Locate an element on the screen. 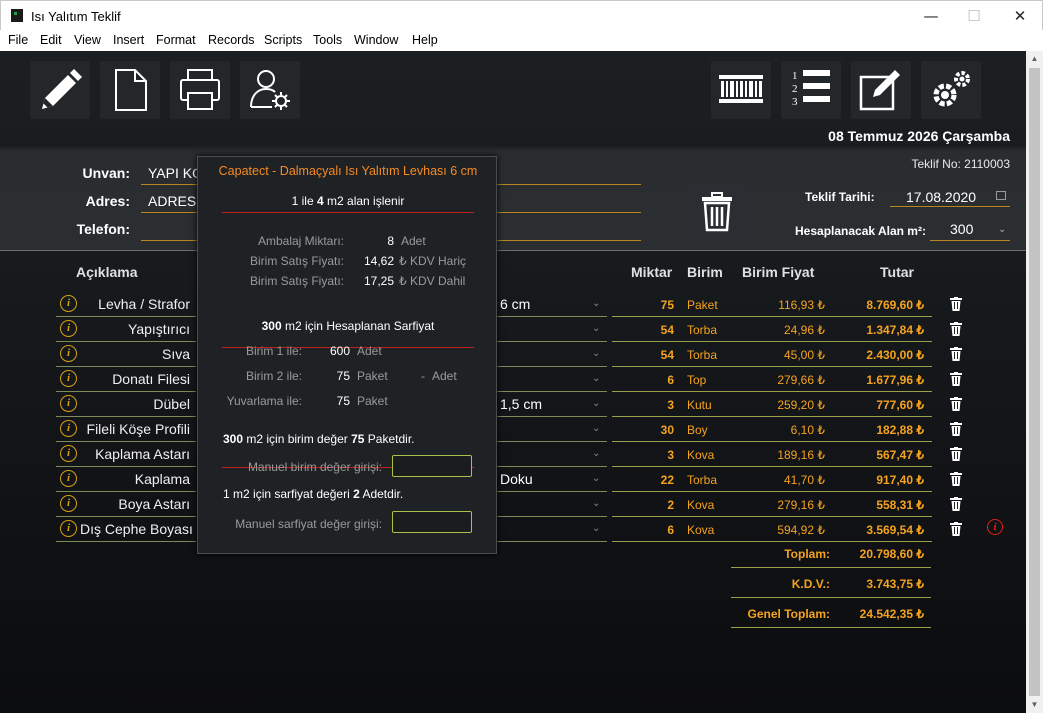 The height and width of the screenshot is (713, 1043). unvan-label: Unvan: is located at coordinates (106, 173).